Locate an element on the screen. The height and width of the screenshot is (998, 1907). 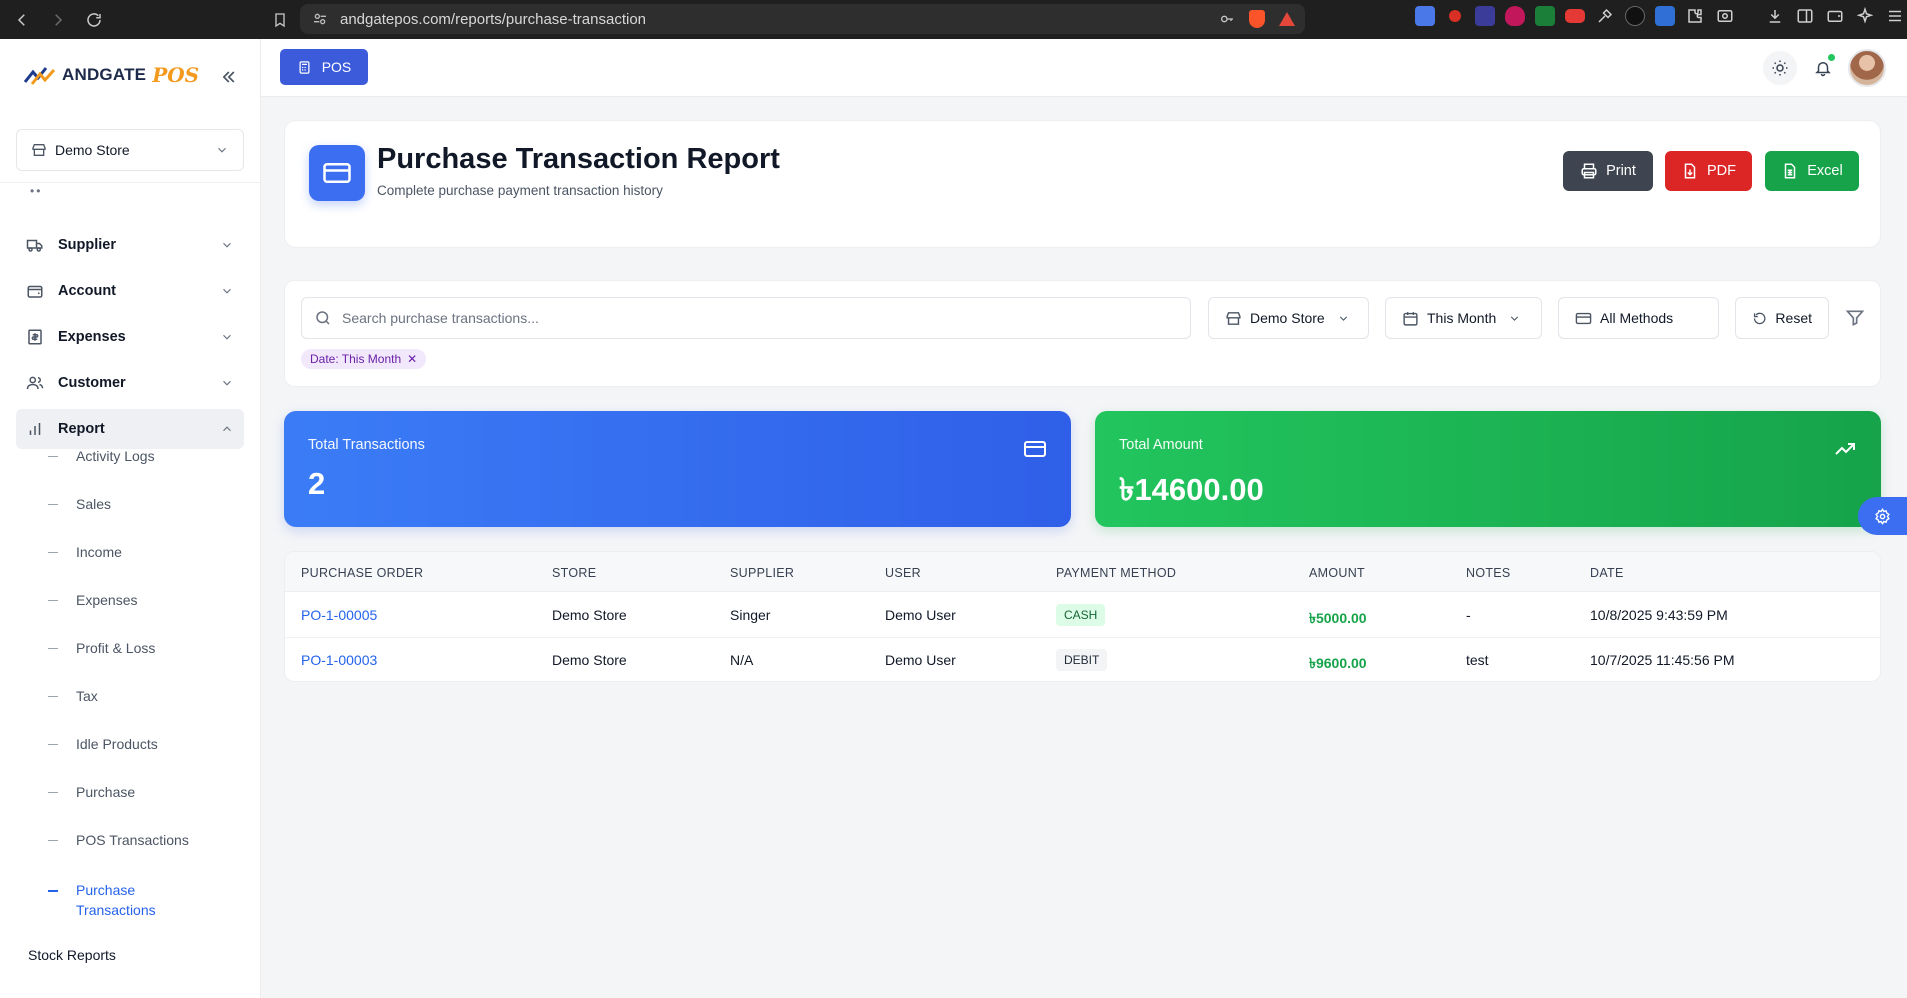
brave-shield-icon is located at coordinates (1257, 19).